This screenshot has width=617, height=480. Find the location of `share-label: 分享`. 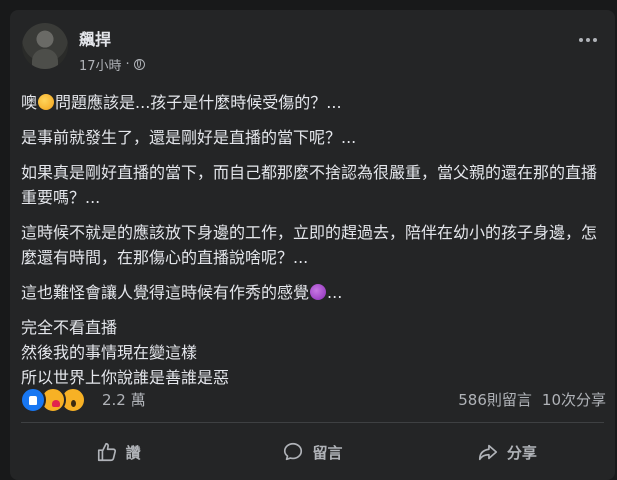

share-label: 分享 is located at coordinates (521, 452).